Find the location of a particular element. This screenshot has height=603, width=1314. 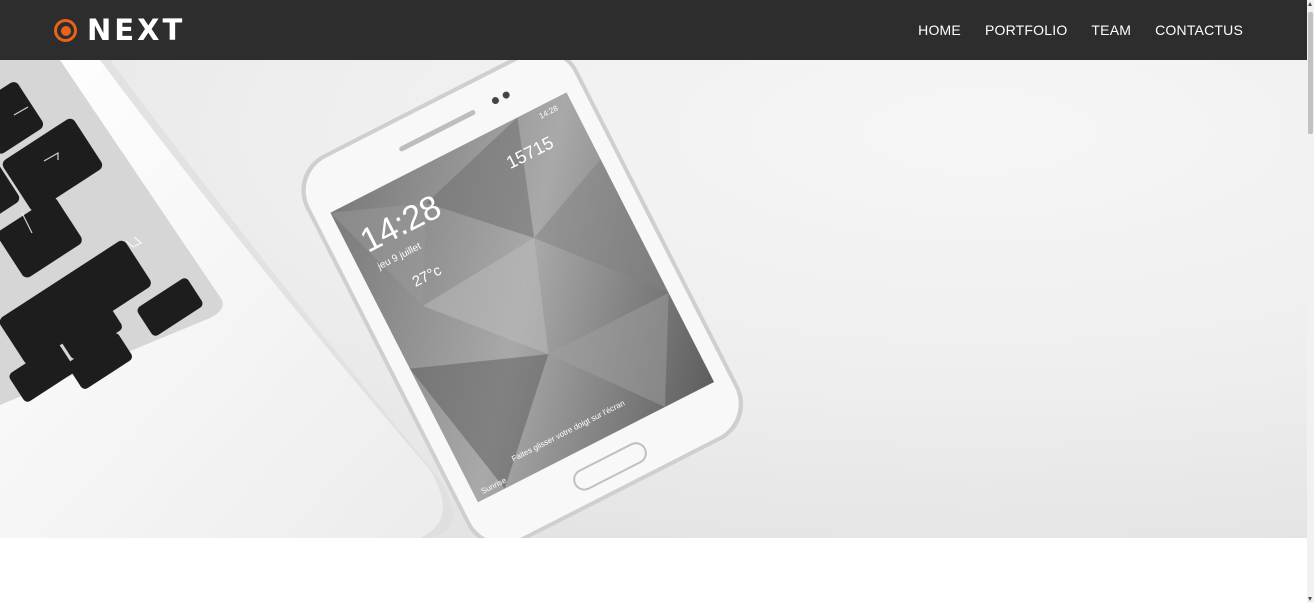

nav-link-team: TEAM is located at coordinates (1111, 30).